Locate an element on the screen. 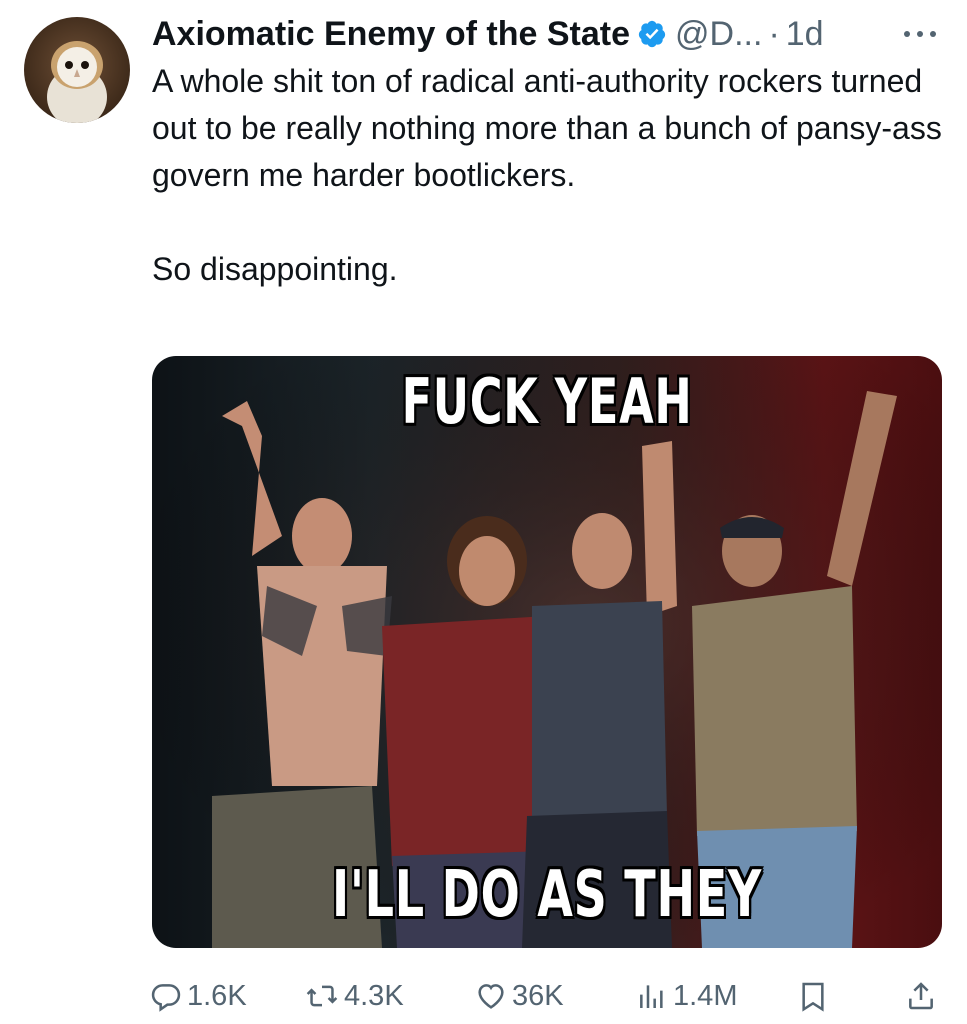  tweet-header: Axiomatic Enemy of the State @D... · 1d is located at coordinates (488, 34).